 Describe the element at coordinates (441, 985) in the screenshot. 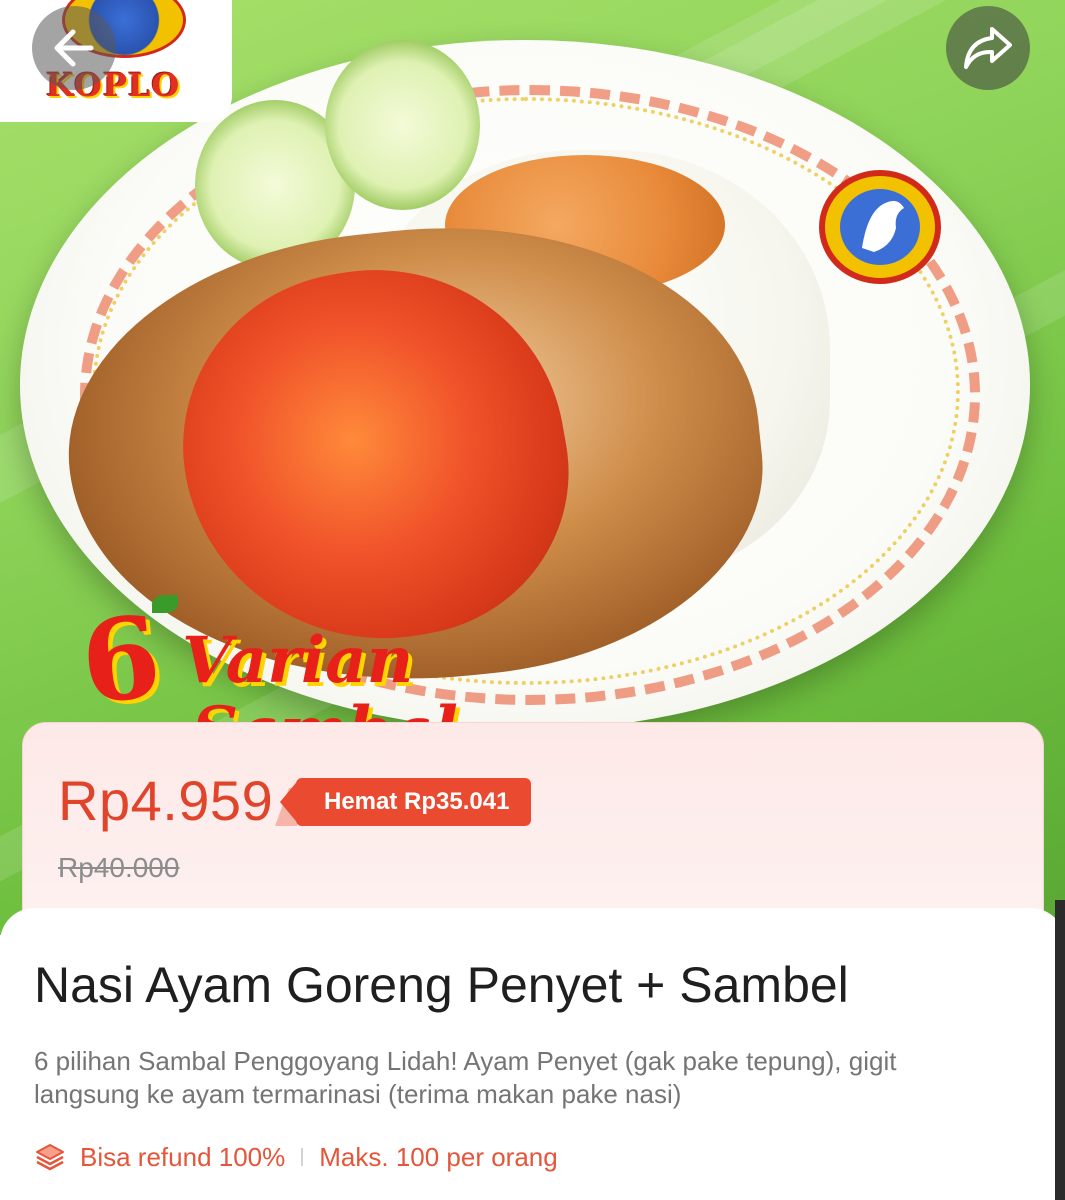

I see `product-title: Nasi Ayam Goreng Penyet + Sambel` at that location.